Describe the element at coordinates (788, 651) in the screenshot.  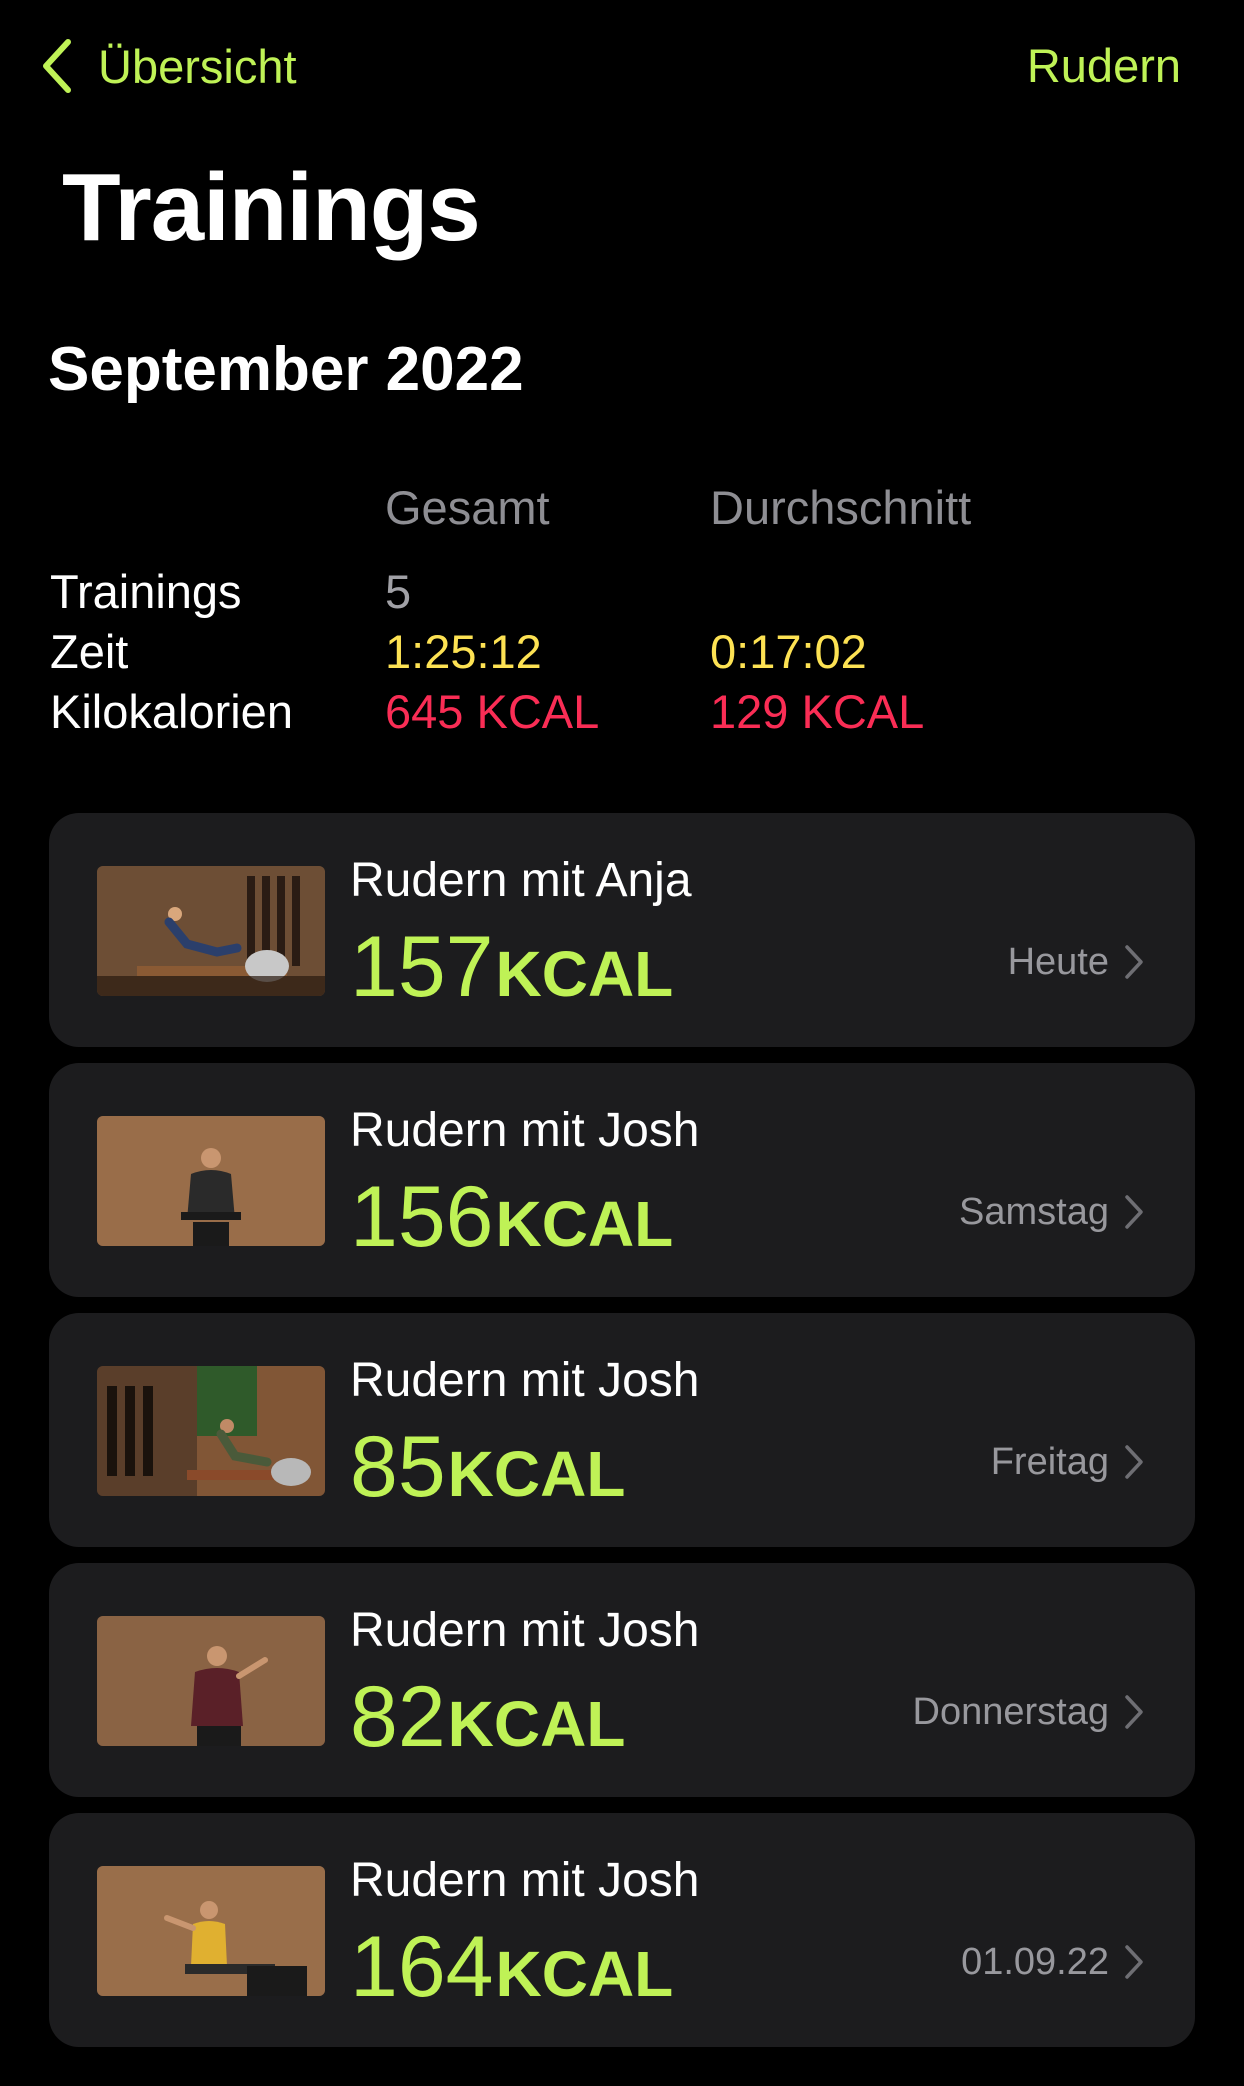
I see `time-average-value: 0:17:02` at that location.